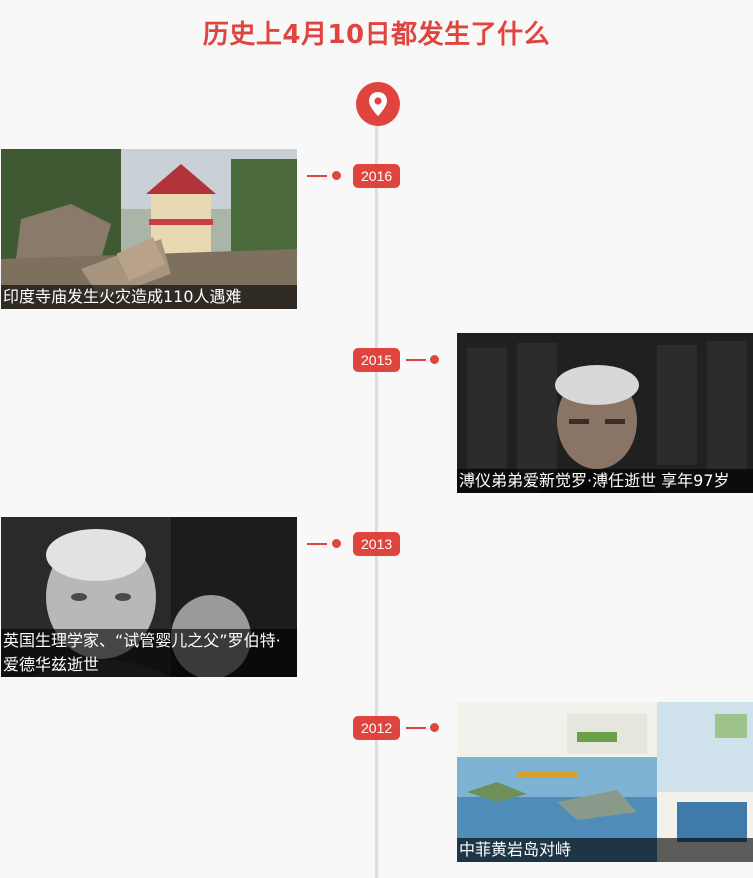 The width and height of the screenshot is (753, 878). What do you see at coordinates (377, 728) in the screenshot?
I see `year-badge-2012: 2012` at bounding box center [377, 728].